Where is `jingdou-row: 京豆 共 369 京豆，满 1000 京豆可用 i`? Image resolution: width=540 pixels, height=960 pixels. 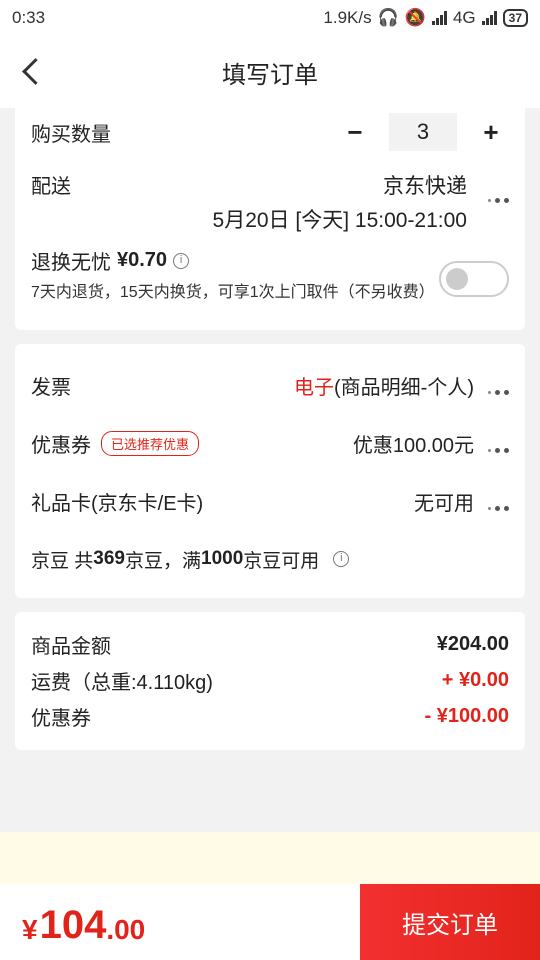
jingdou-row: 京豆 共 369 京豆，满 1000 京豆可用 i is located at coordinates (270, 559).